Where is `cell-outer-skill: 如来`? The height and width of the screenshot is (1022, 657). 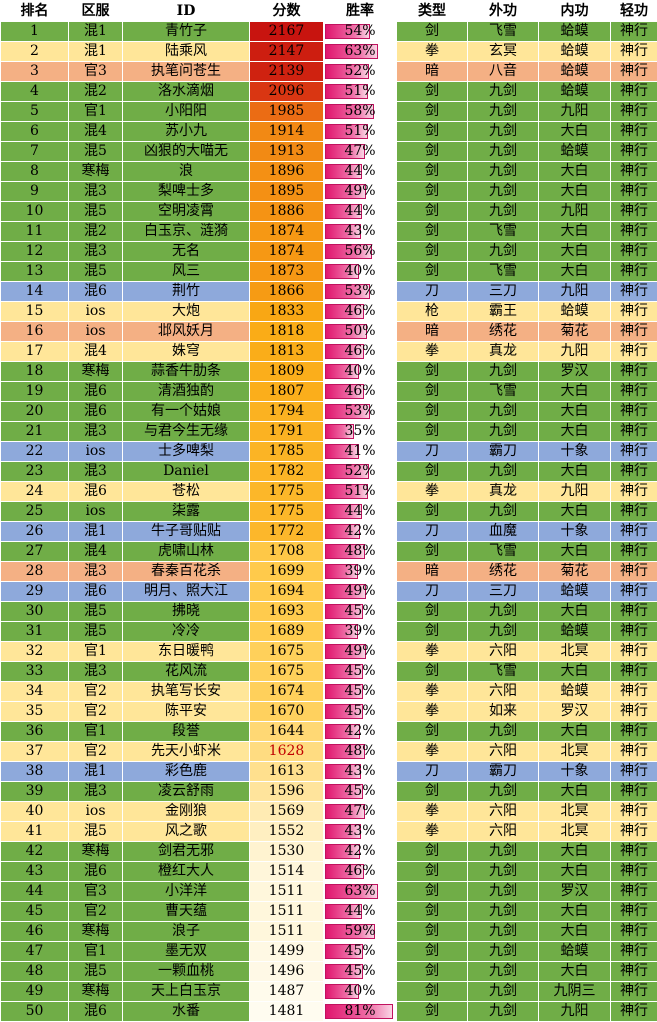 cell-outer-skill: 如来 is located at coordinates (503, 711).